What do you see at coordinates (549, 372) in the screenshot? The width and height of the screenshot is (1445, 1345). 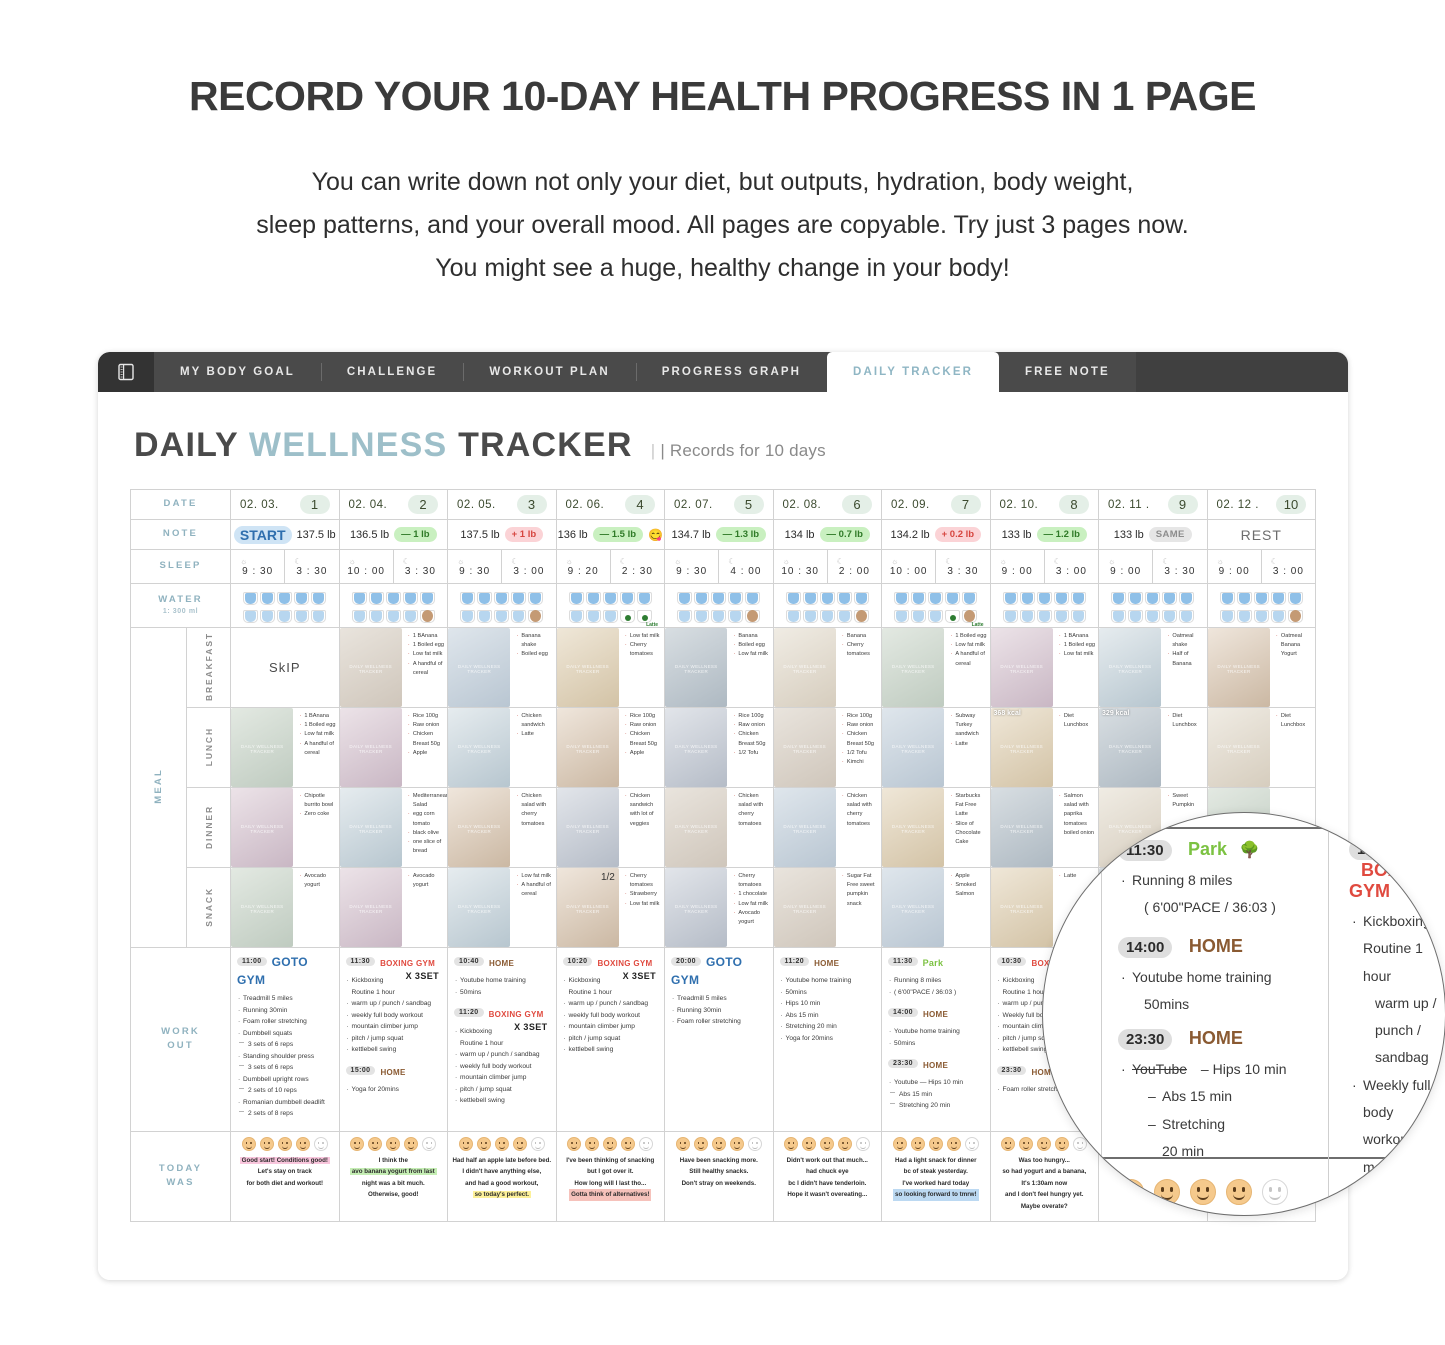 I see `tab-workout-plan: WORKOUT PLAN` at bounding box center [549, 372].